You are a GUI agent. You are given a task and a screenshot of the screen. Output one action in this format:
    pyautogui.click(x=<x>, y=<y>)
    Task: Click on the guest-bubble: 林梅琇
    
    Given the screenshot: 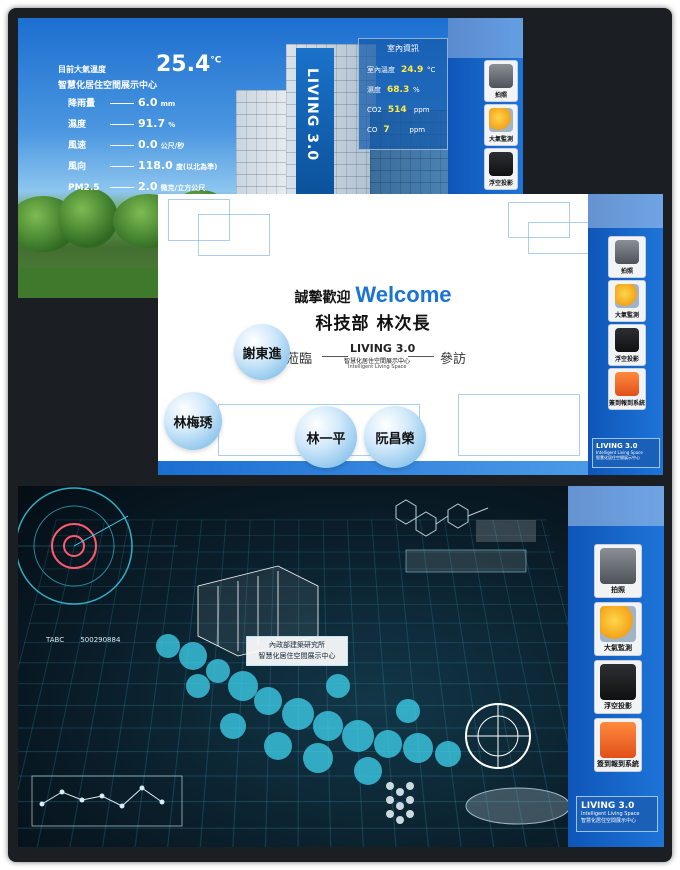 What is the action you would take?
    pyautogui.click(x=193, y=421)
    